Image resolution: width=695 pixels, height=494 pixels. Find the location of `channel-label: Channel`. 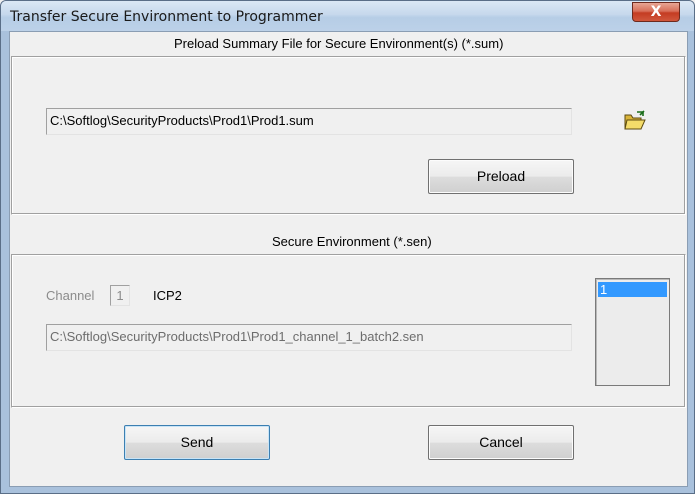

channel-label: Channel is located at coordinates (70, 295).